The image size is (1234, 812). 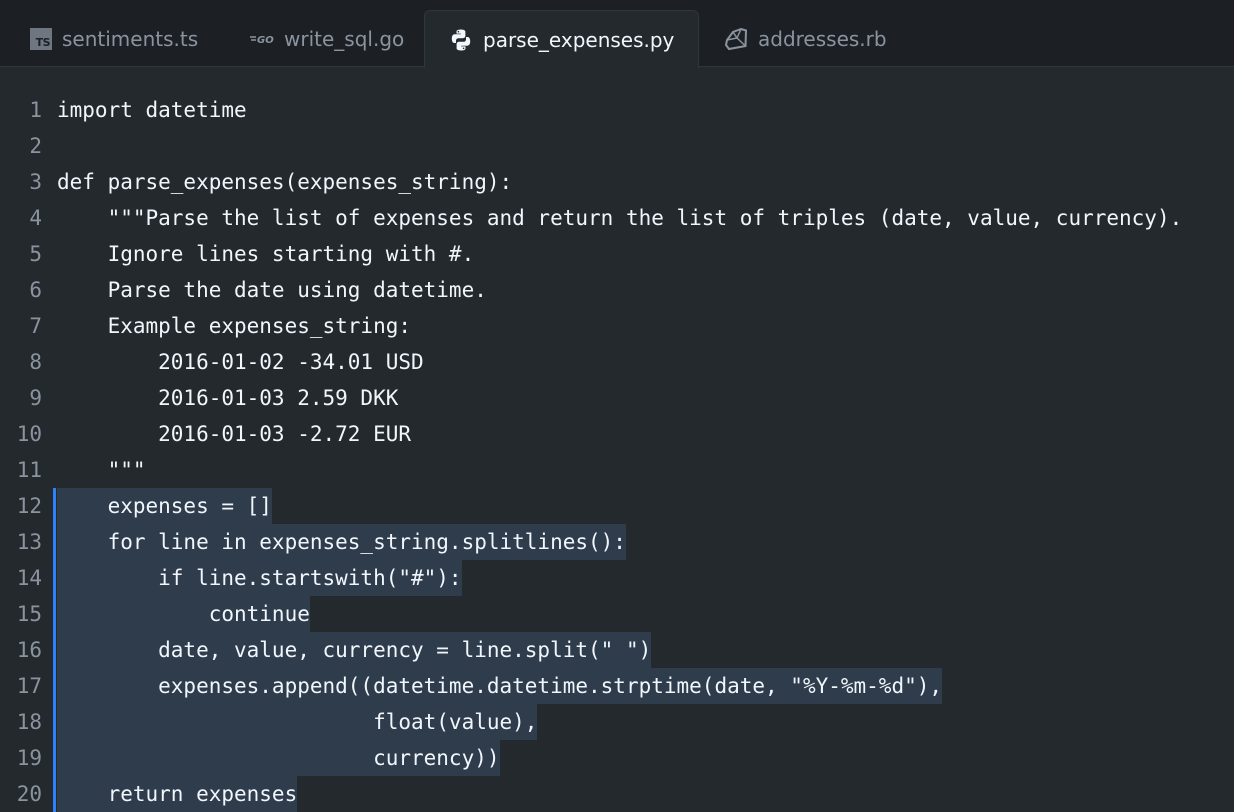 I want to click on code-line: 8 2016-01-02 -34.01 USD, so click(x=617, y=362).